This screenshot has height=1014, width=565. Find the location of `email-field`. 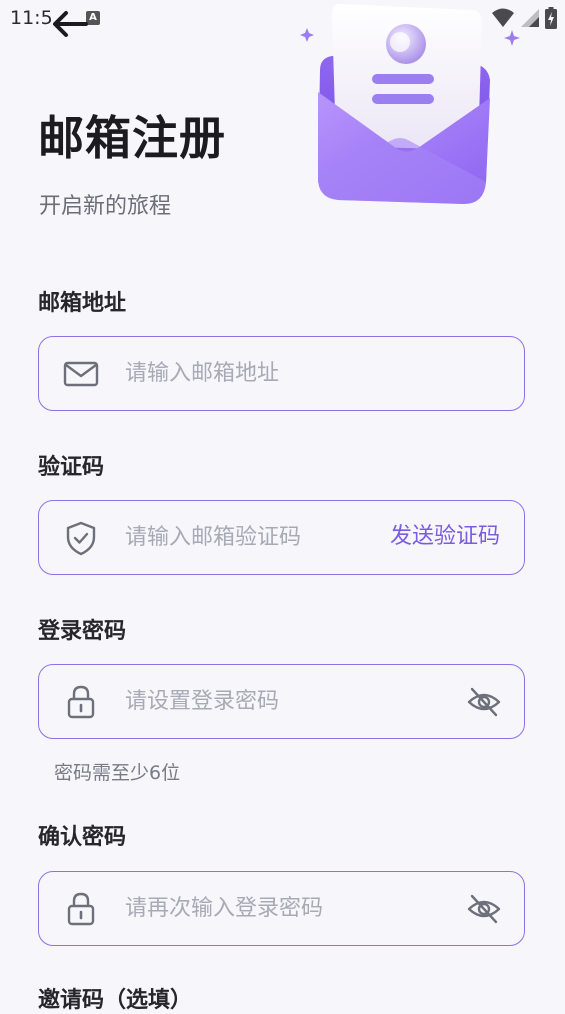

email-field is located at coordinates (281, 373).